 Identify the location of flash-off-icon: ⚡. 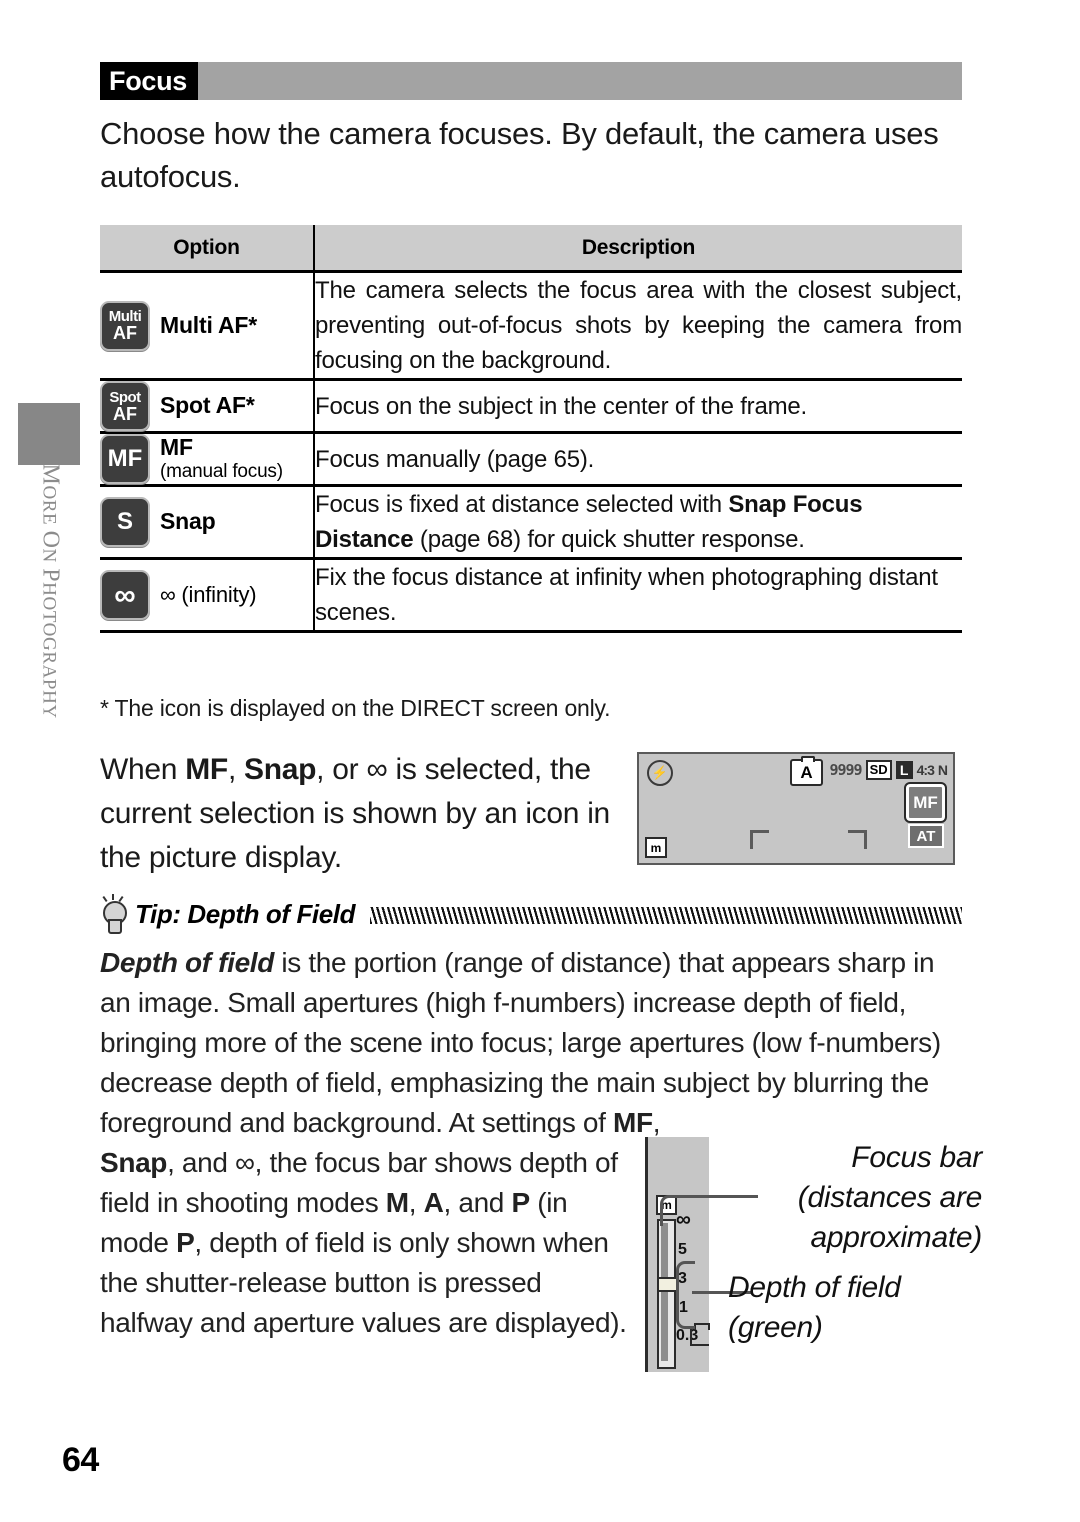
(660, 773).